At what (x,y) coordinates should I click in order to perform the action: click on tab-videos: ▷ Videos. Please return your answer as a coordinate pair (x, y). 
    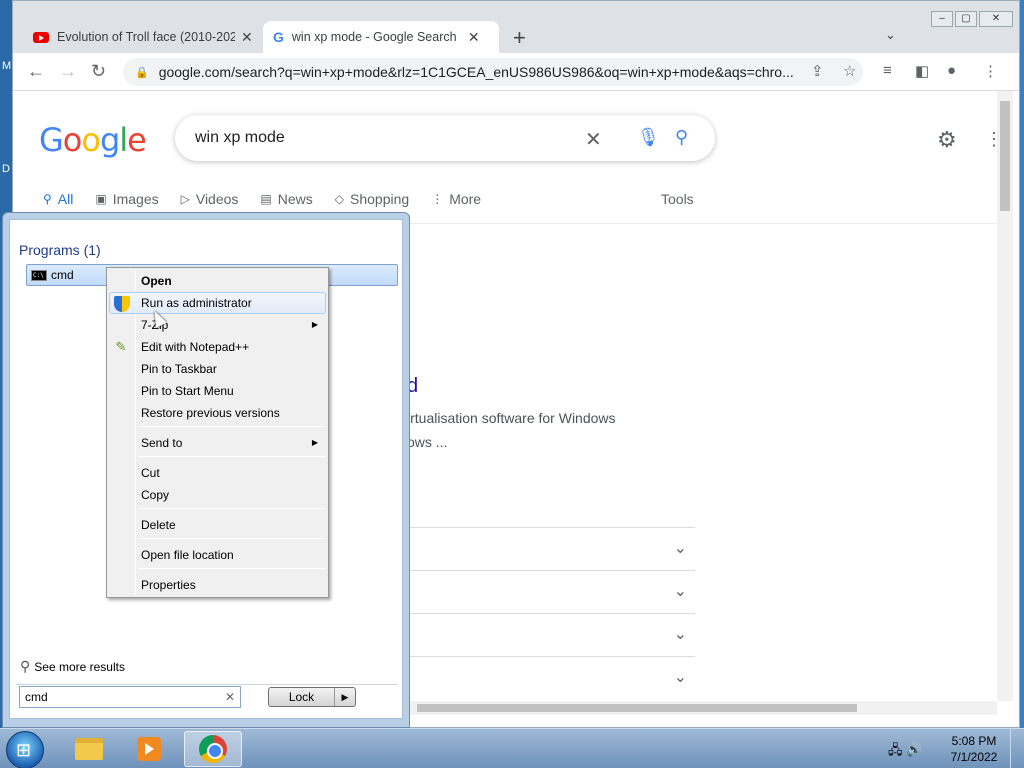
    Looking at the image, I should click on (210, 199).